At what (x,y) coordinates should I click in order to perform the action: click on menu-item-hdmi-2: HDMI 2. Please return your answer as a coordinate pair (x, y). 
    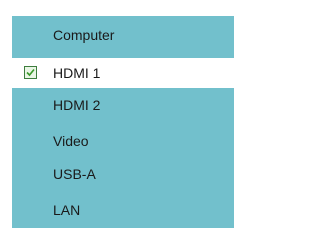
    Looking at the image, I should click on (123, 105).